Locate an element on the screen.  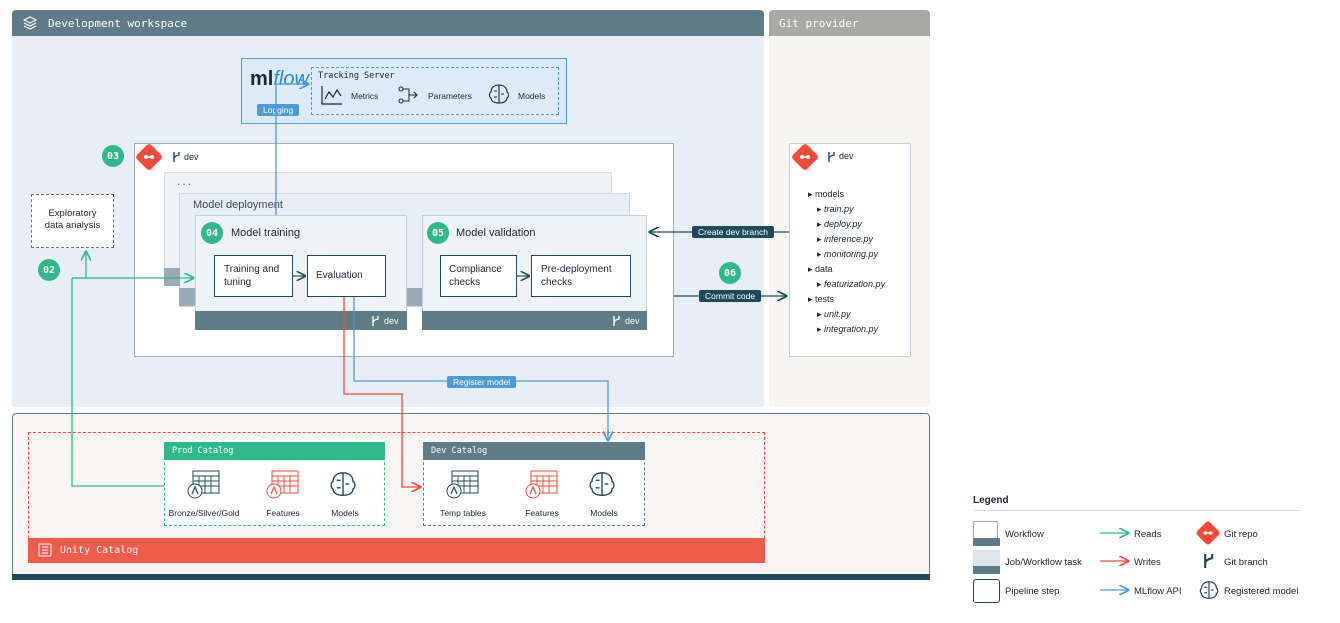
reads-to-eda-arrow is located at coordinates (117, 369).